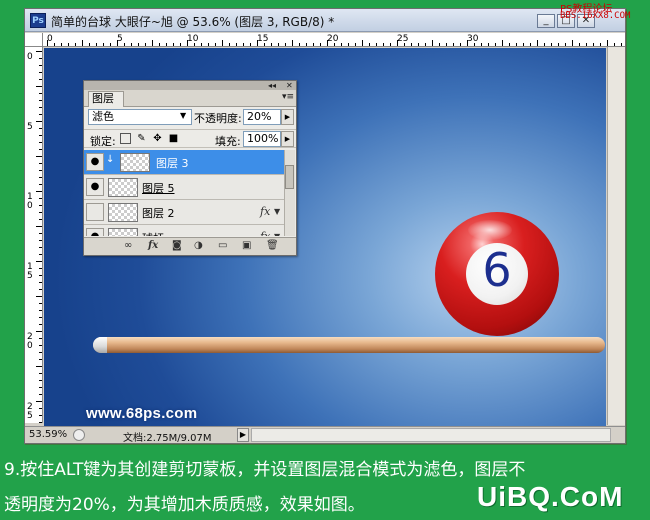 The image size is (650, 520). Describe the element at coordinates (158, 188) in the screenshot. I see `layer-name: 图层 5` at that location.